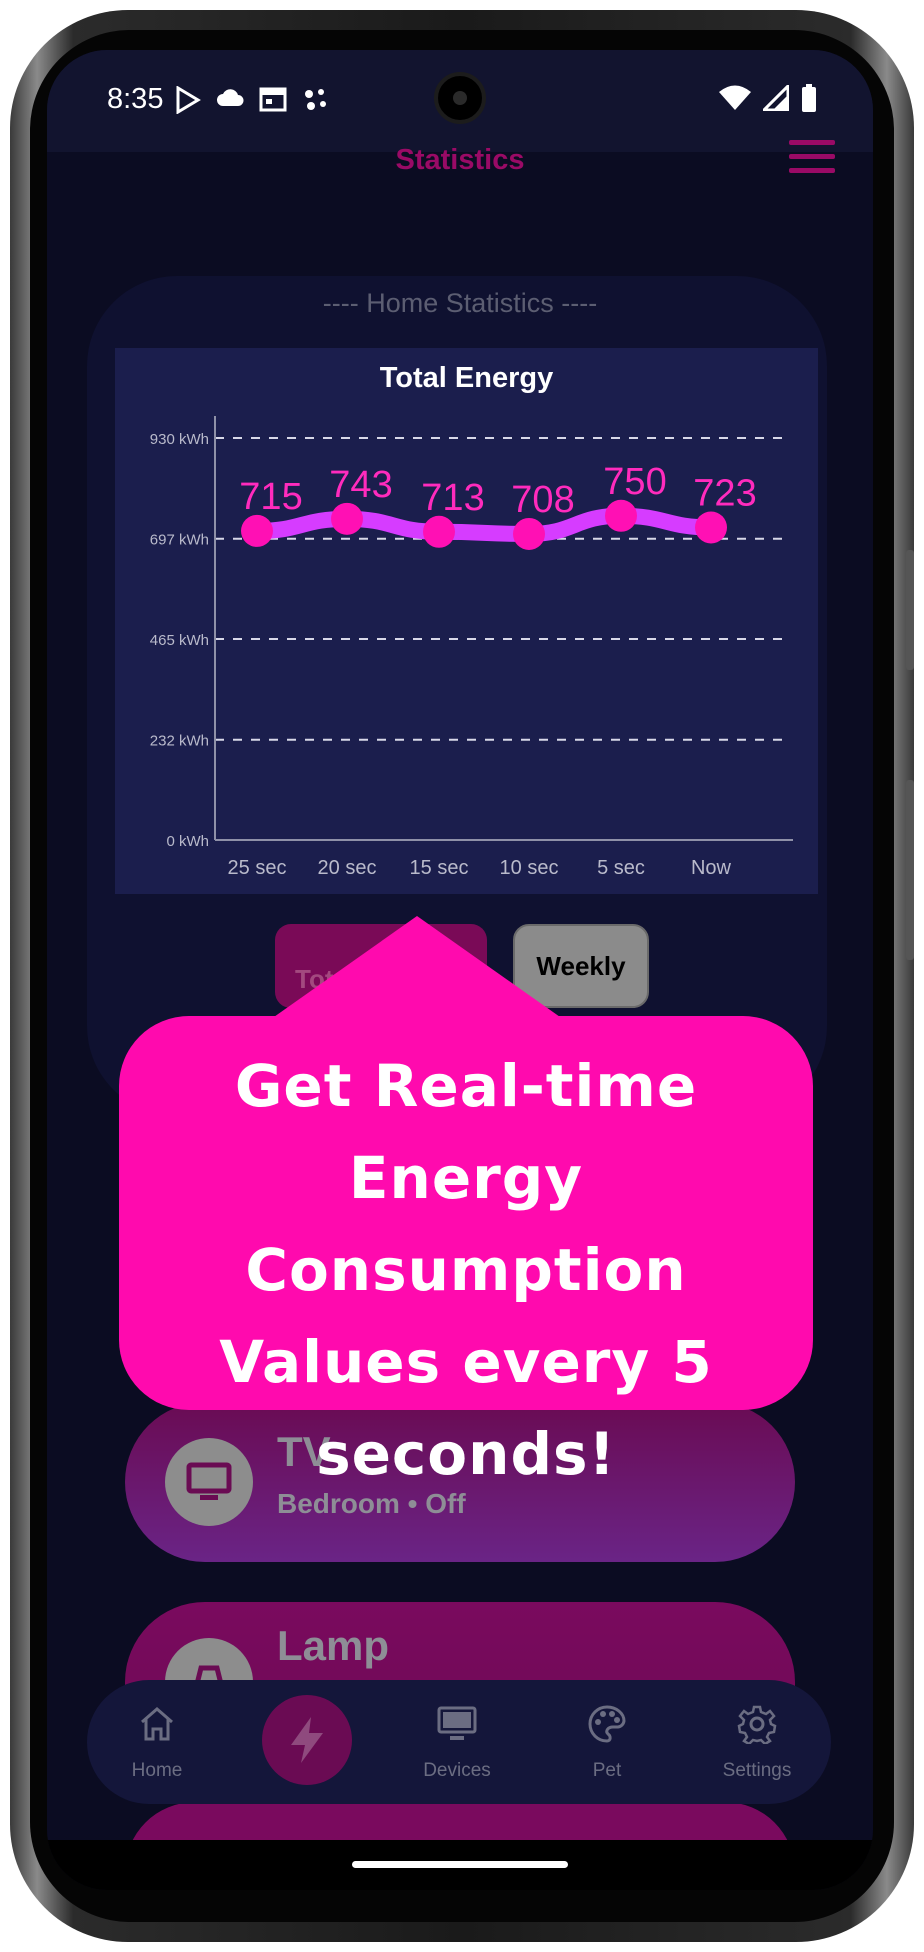 The width and height of the screenshot is (924, 1952). Describe the element at coordinates (315, 99) in the screenshot. I see `assistant-dots-icon` at that location.